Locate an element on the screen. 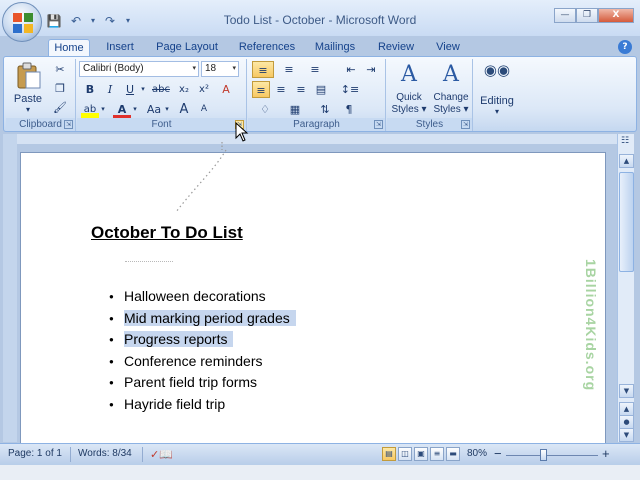  change-styles-icon: A is located at coordinates (451, 75).